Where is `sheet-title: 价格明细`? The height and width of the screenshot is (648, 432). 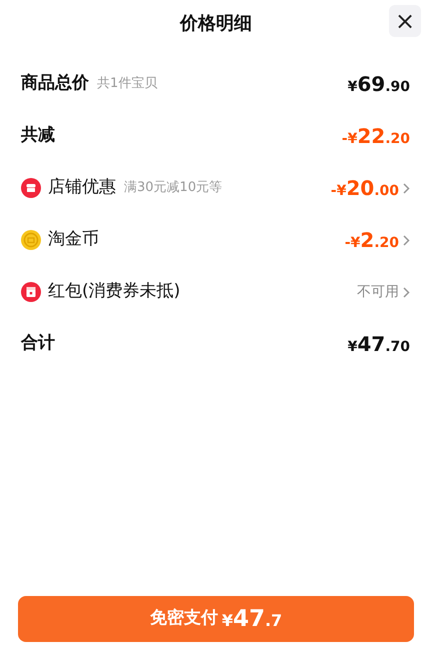 sheet-title: 价格明细 is located at coordinates (216, 24).